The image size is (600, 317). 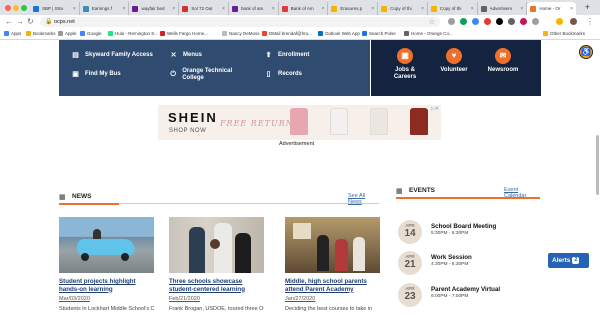 I want to click on tab-title: Sol 72 Out, so click(x=202, y=8).